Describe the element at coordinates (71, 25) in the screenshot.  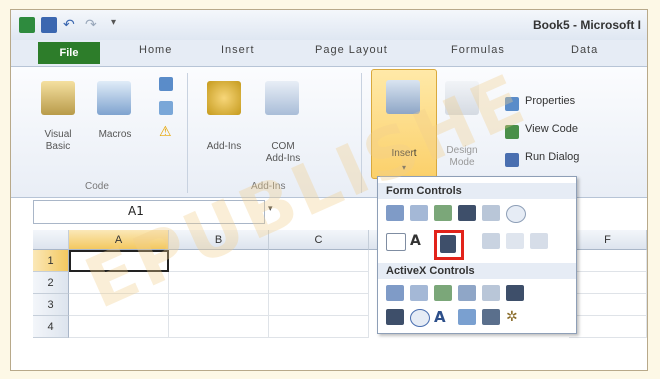
I see `undo-icon: ↶` at that location.